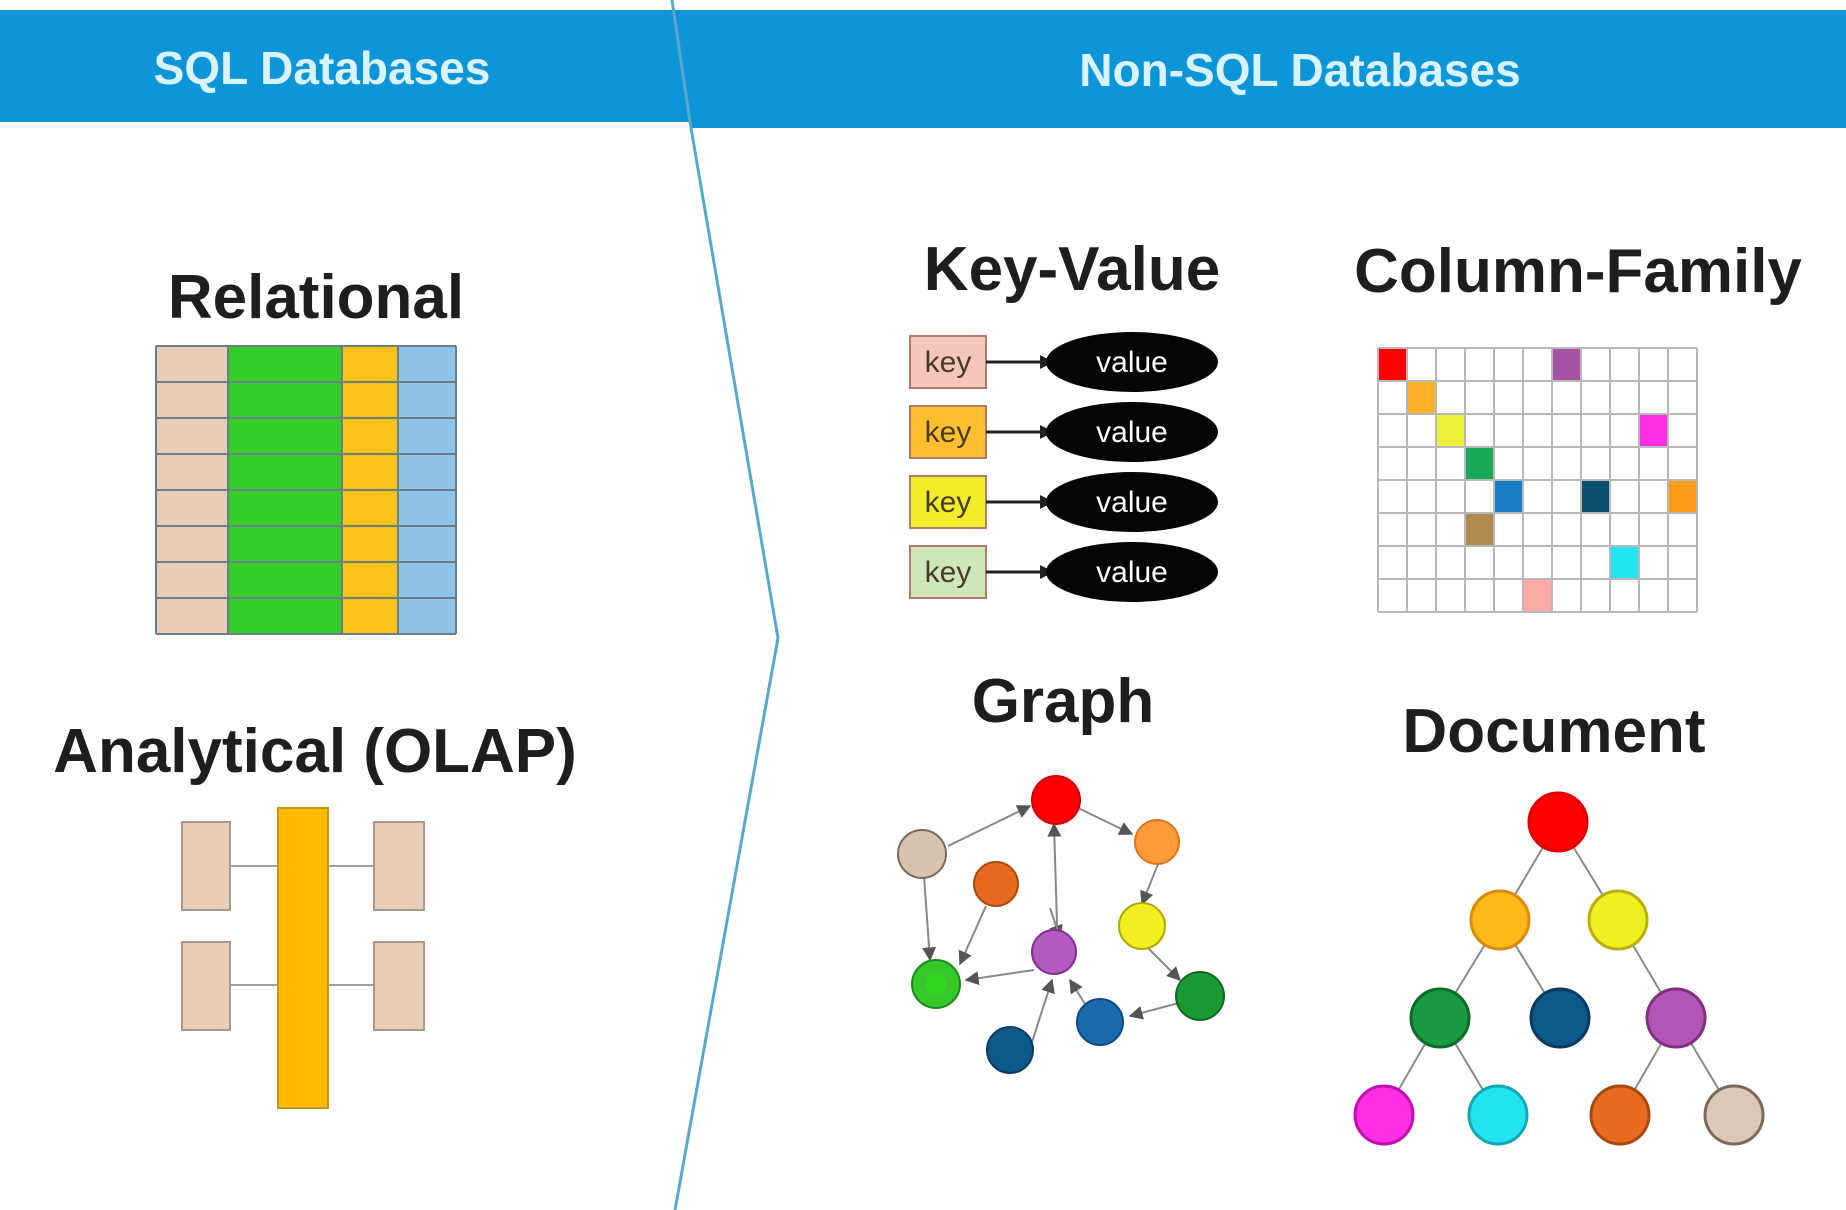 This screenshot has height=1210, width=1846. Describe the element at coordinates (1299, 70) in the screenshot. I see `nosql-header-label: Non-SQL Databases` at that location.